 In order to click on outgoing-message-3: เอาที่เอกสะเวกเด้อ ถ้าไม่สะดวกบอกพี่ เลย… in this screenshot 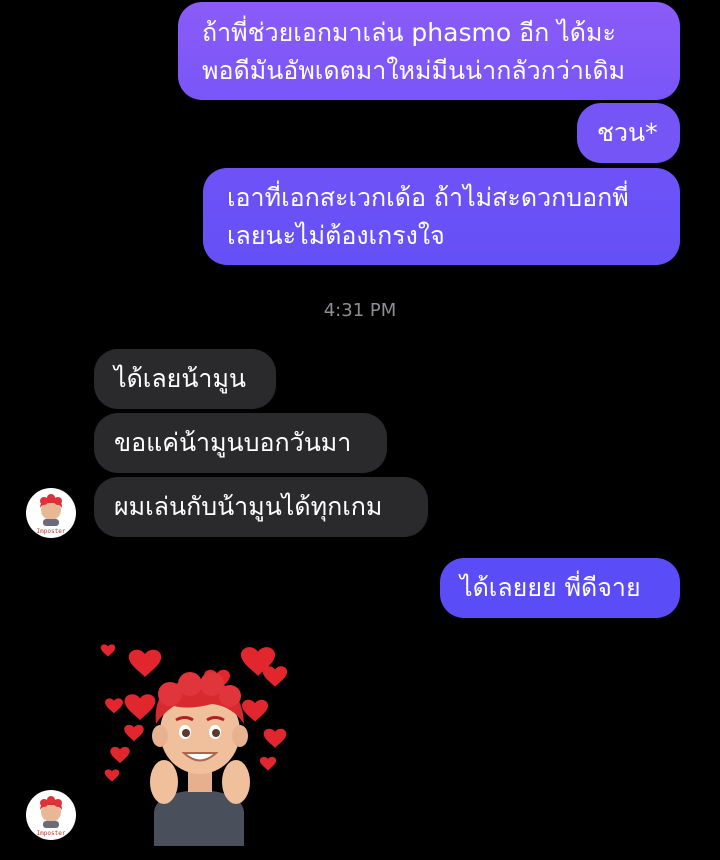, I will do `click(441, 216)`.